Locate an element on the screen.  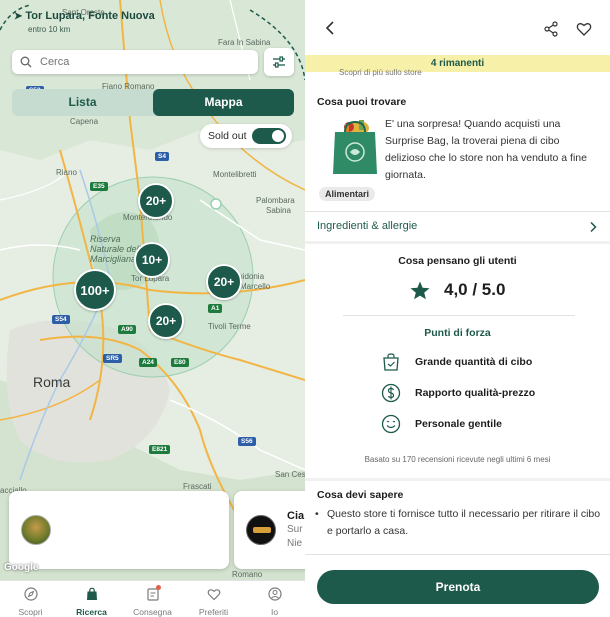
tab-scopri: Scopri is located at coordinates (30, 600).